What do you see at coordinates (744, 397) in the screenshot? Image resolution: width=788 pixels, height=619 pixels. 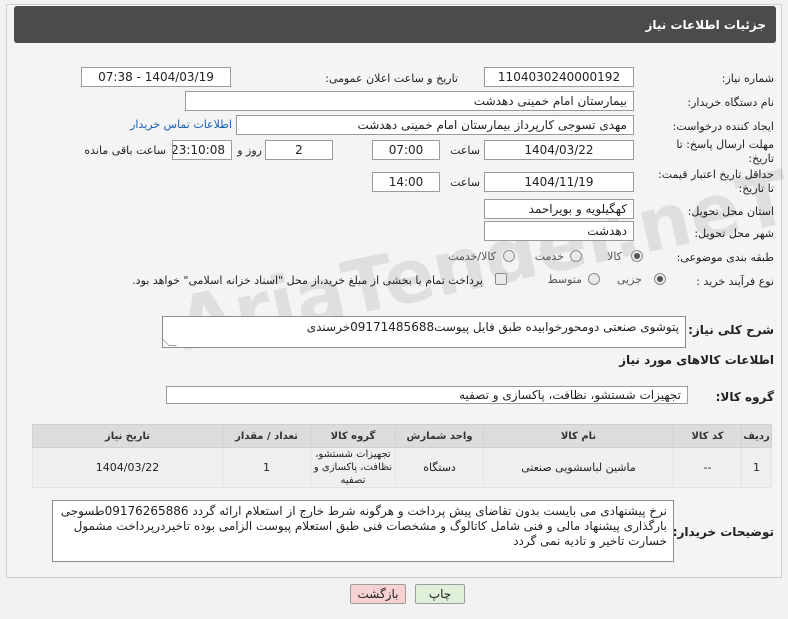 I see `goods-group-label: گروه کالا:` at bounding box center [744, 397].